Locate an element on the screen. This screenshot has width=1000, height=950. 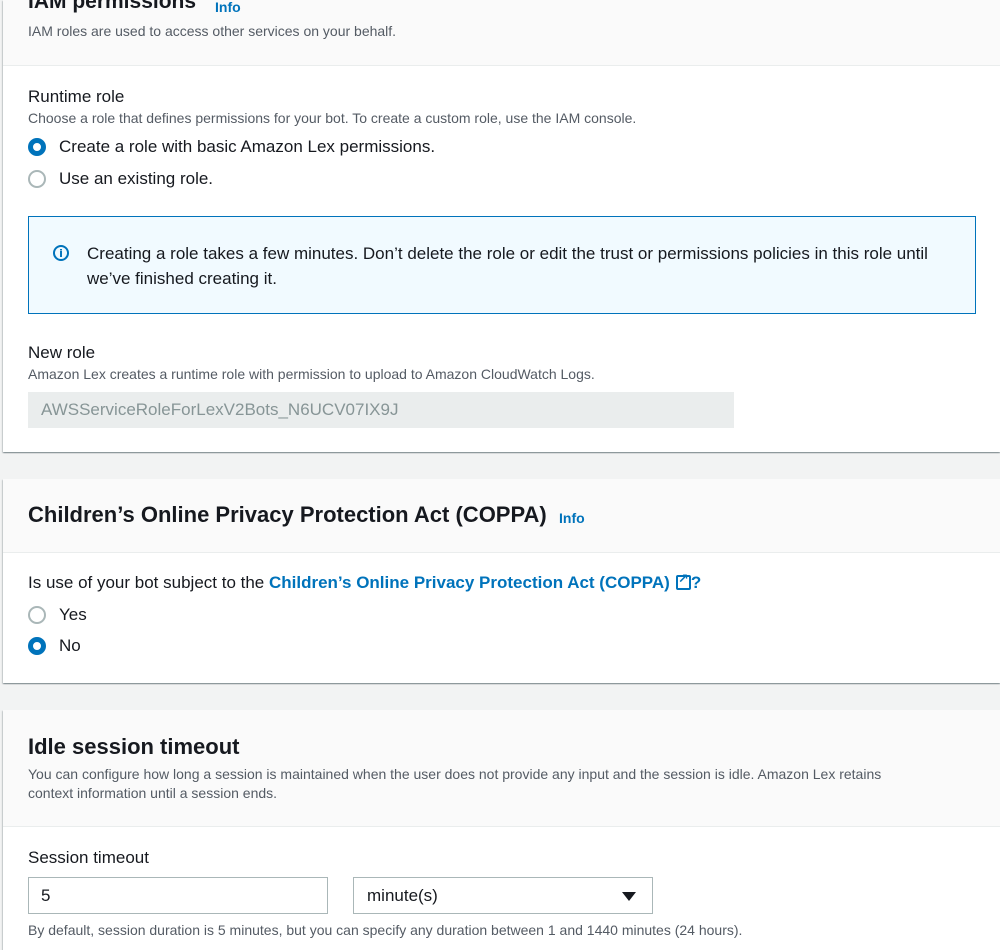
info-circle-icon: i is located at coordinates (61, 253).